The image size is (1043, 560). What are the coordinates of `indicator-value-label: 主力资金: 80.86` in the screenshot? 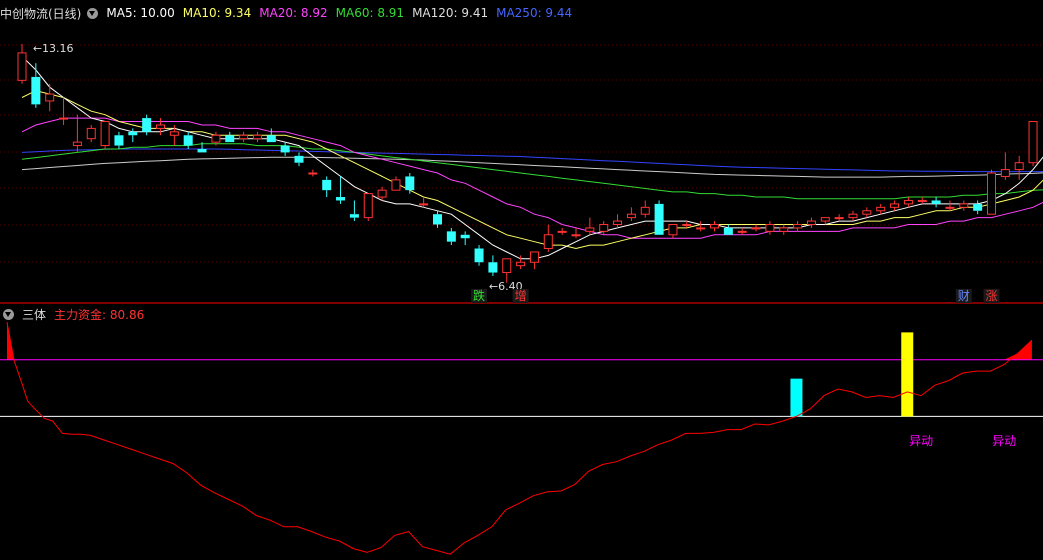 It's located at (99, 314).